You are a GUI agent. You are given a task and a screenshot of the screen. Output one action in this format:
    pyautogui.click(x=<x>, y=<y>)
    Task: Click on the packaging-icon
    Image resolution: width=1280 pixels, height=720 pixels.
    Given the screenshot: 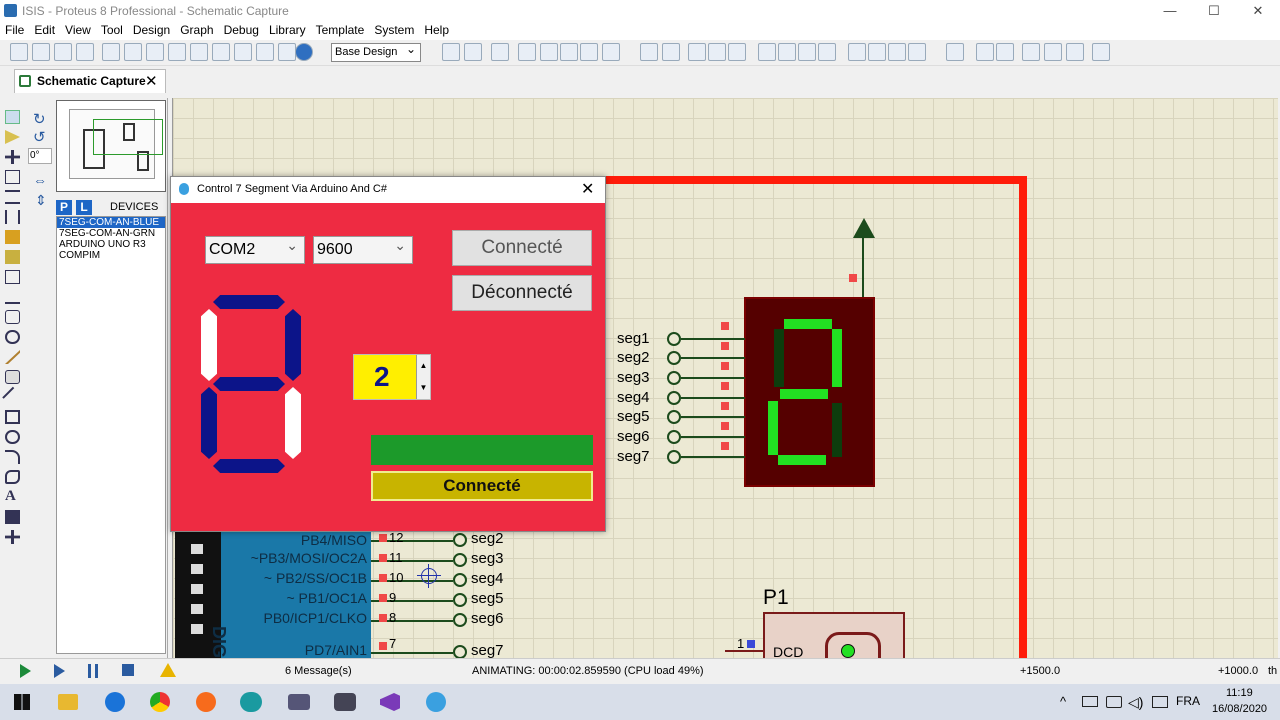 What is the action you would take?
    pyautogui.click(x=897, y=52)
    